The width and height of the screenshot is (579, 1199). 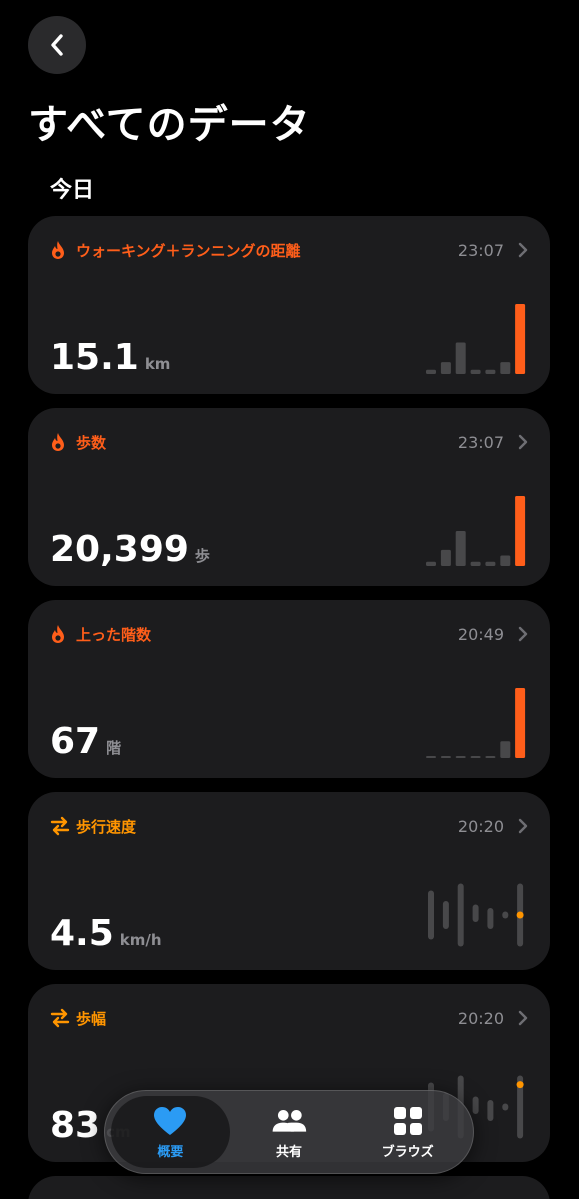 What do you see at coordinates (75, 741) in the screenshot?
I see `value-number: 67` at bounding box center [75, 741].